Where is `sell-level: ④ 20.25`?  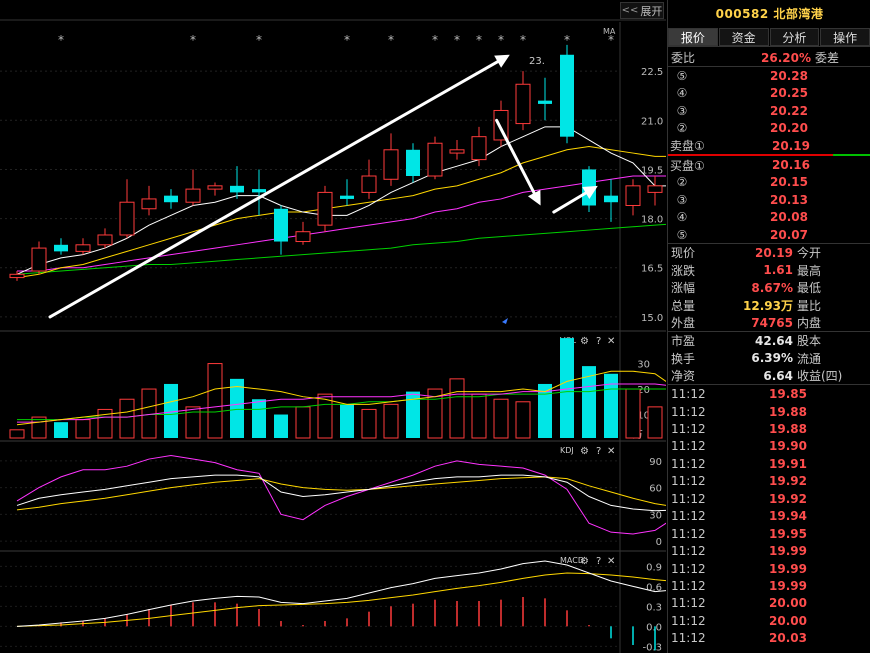
sell-level: ④ 20.25 is located at coordinates (769, 93).